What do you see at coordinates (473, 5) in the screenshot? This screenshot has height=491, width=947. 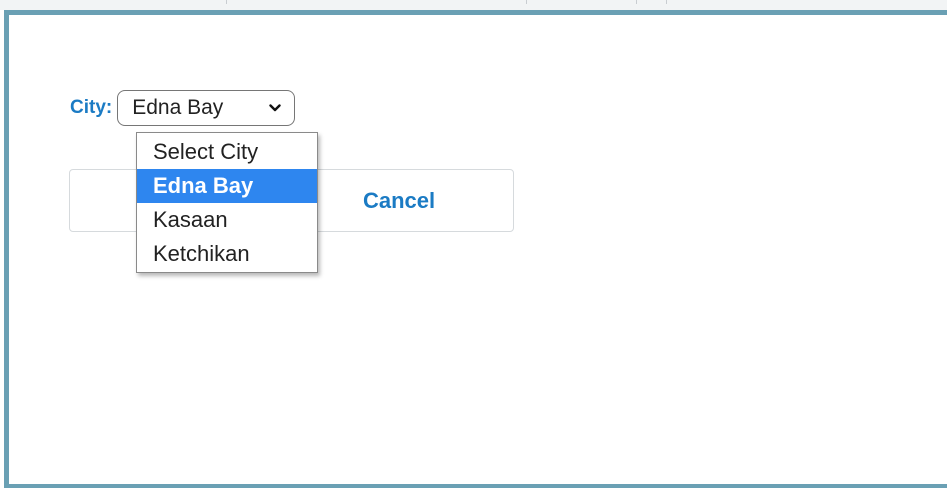 I see `background-page-strip` at bounding box center [473, 5].